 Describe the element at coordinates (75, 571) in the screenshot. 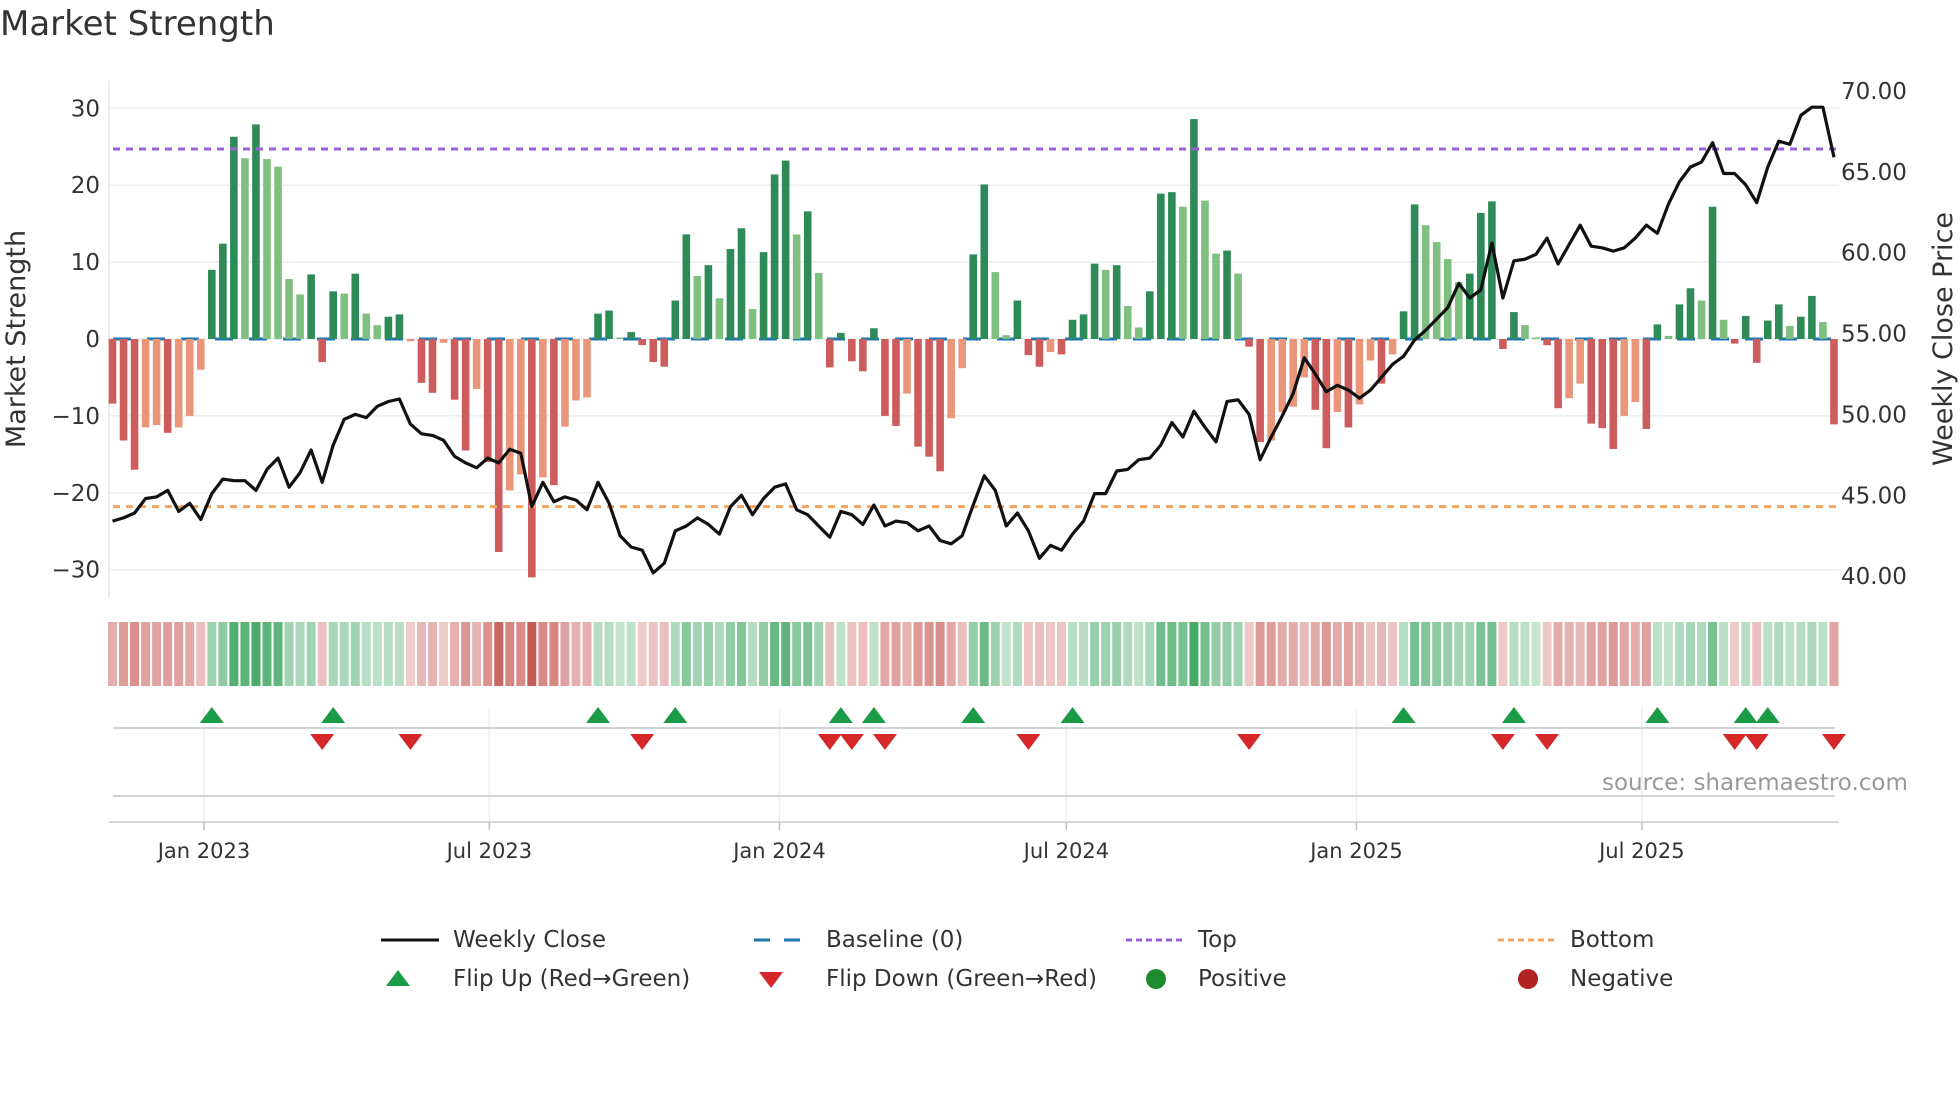

I see `y-tick-label: −30` at that location.